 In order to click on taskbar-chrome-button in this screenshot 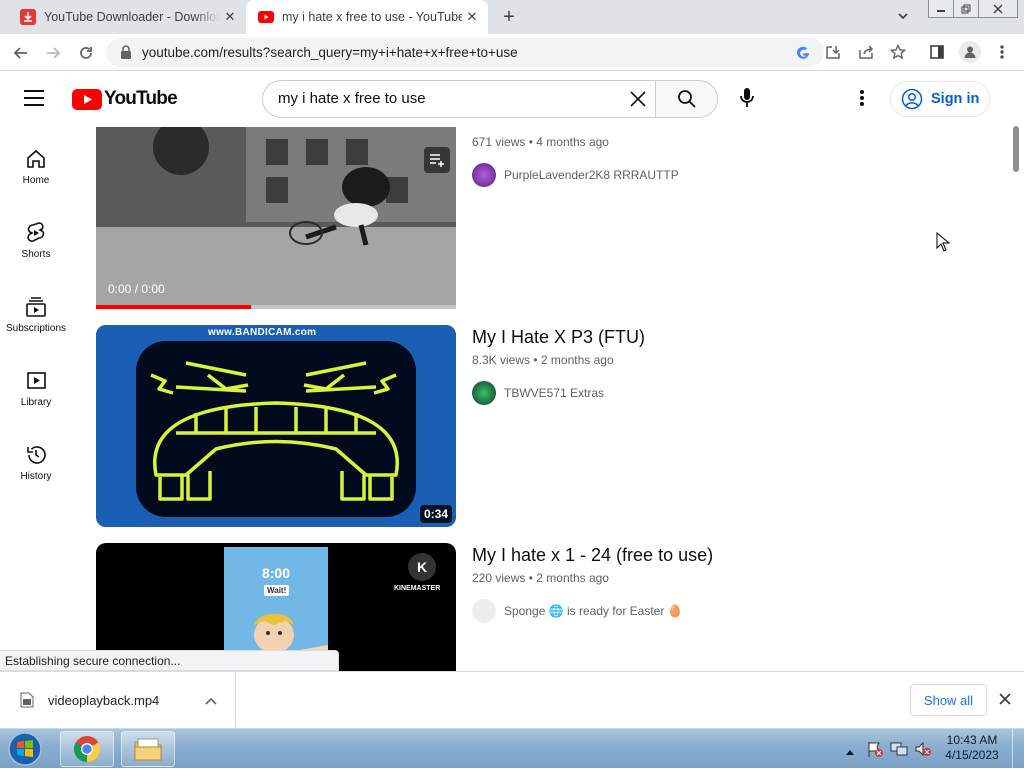, I will do `click(87, 749)`.